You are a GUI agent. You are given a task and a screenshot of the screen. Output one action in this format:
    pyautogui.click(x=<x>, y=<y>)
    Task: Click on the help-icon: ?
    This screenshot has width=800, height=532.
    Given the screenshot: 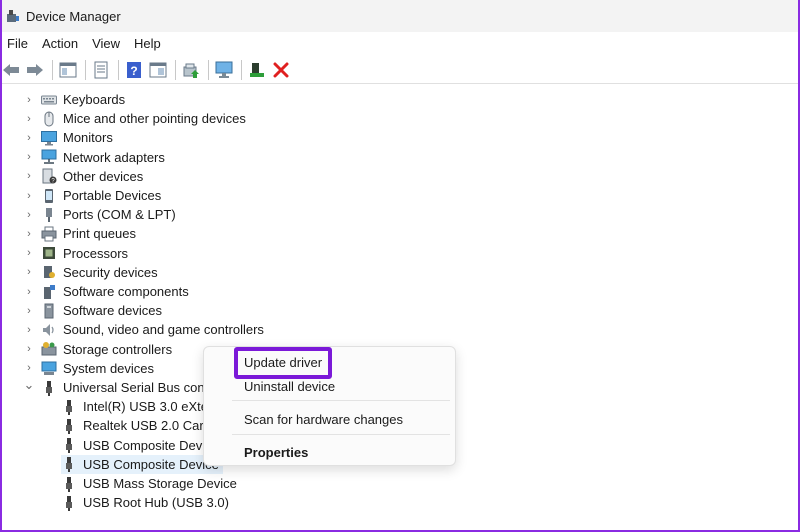 What is the action you would take?
    pyautogui.click(x=134, y=70)
    